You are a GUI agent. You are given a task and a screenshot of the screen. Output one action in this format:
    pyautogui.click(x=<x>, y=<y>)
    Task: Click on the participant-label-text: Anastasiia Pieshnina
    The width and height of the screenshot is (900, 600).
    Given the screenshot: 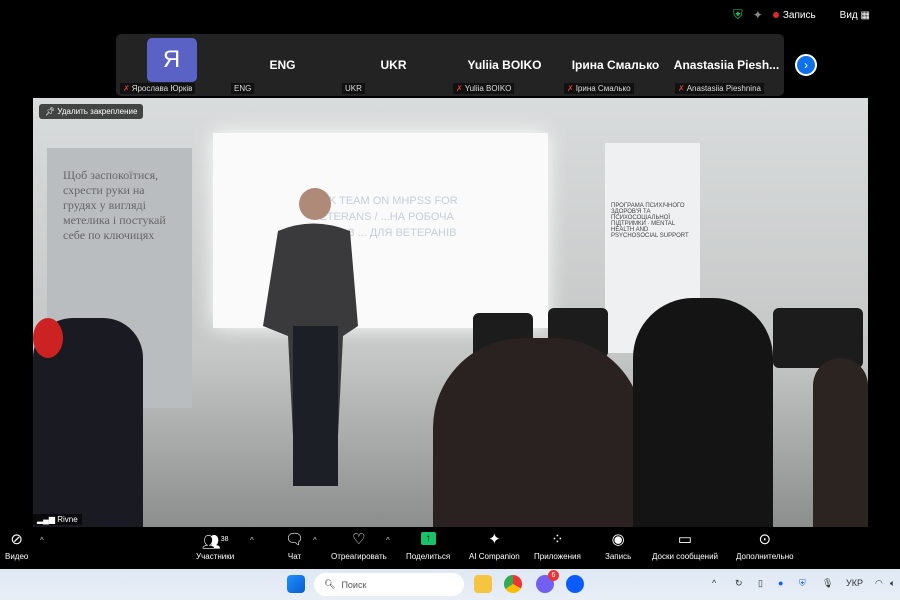 What is the action you would take?
    pyautogui.click(x=723, y=88)
    